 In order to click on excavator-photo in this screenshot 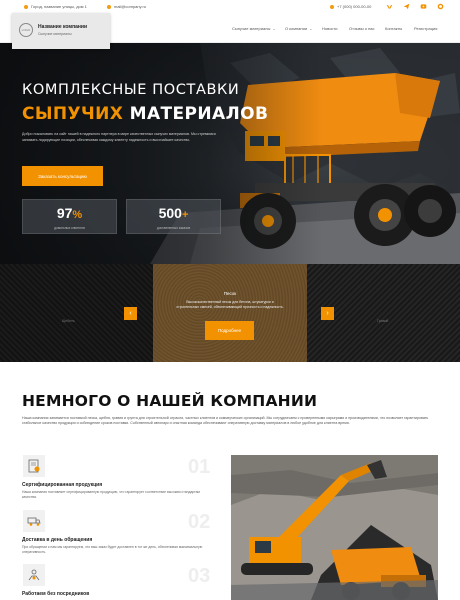, I will do `click(334, 527)`.